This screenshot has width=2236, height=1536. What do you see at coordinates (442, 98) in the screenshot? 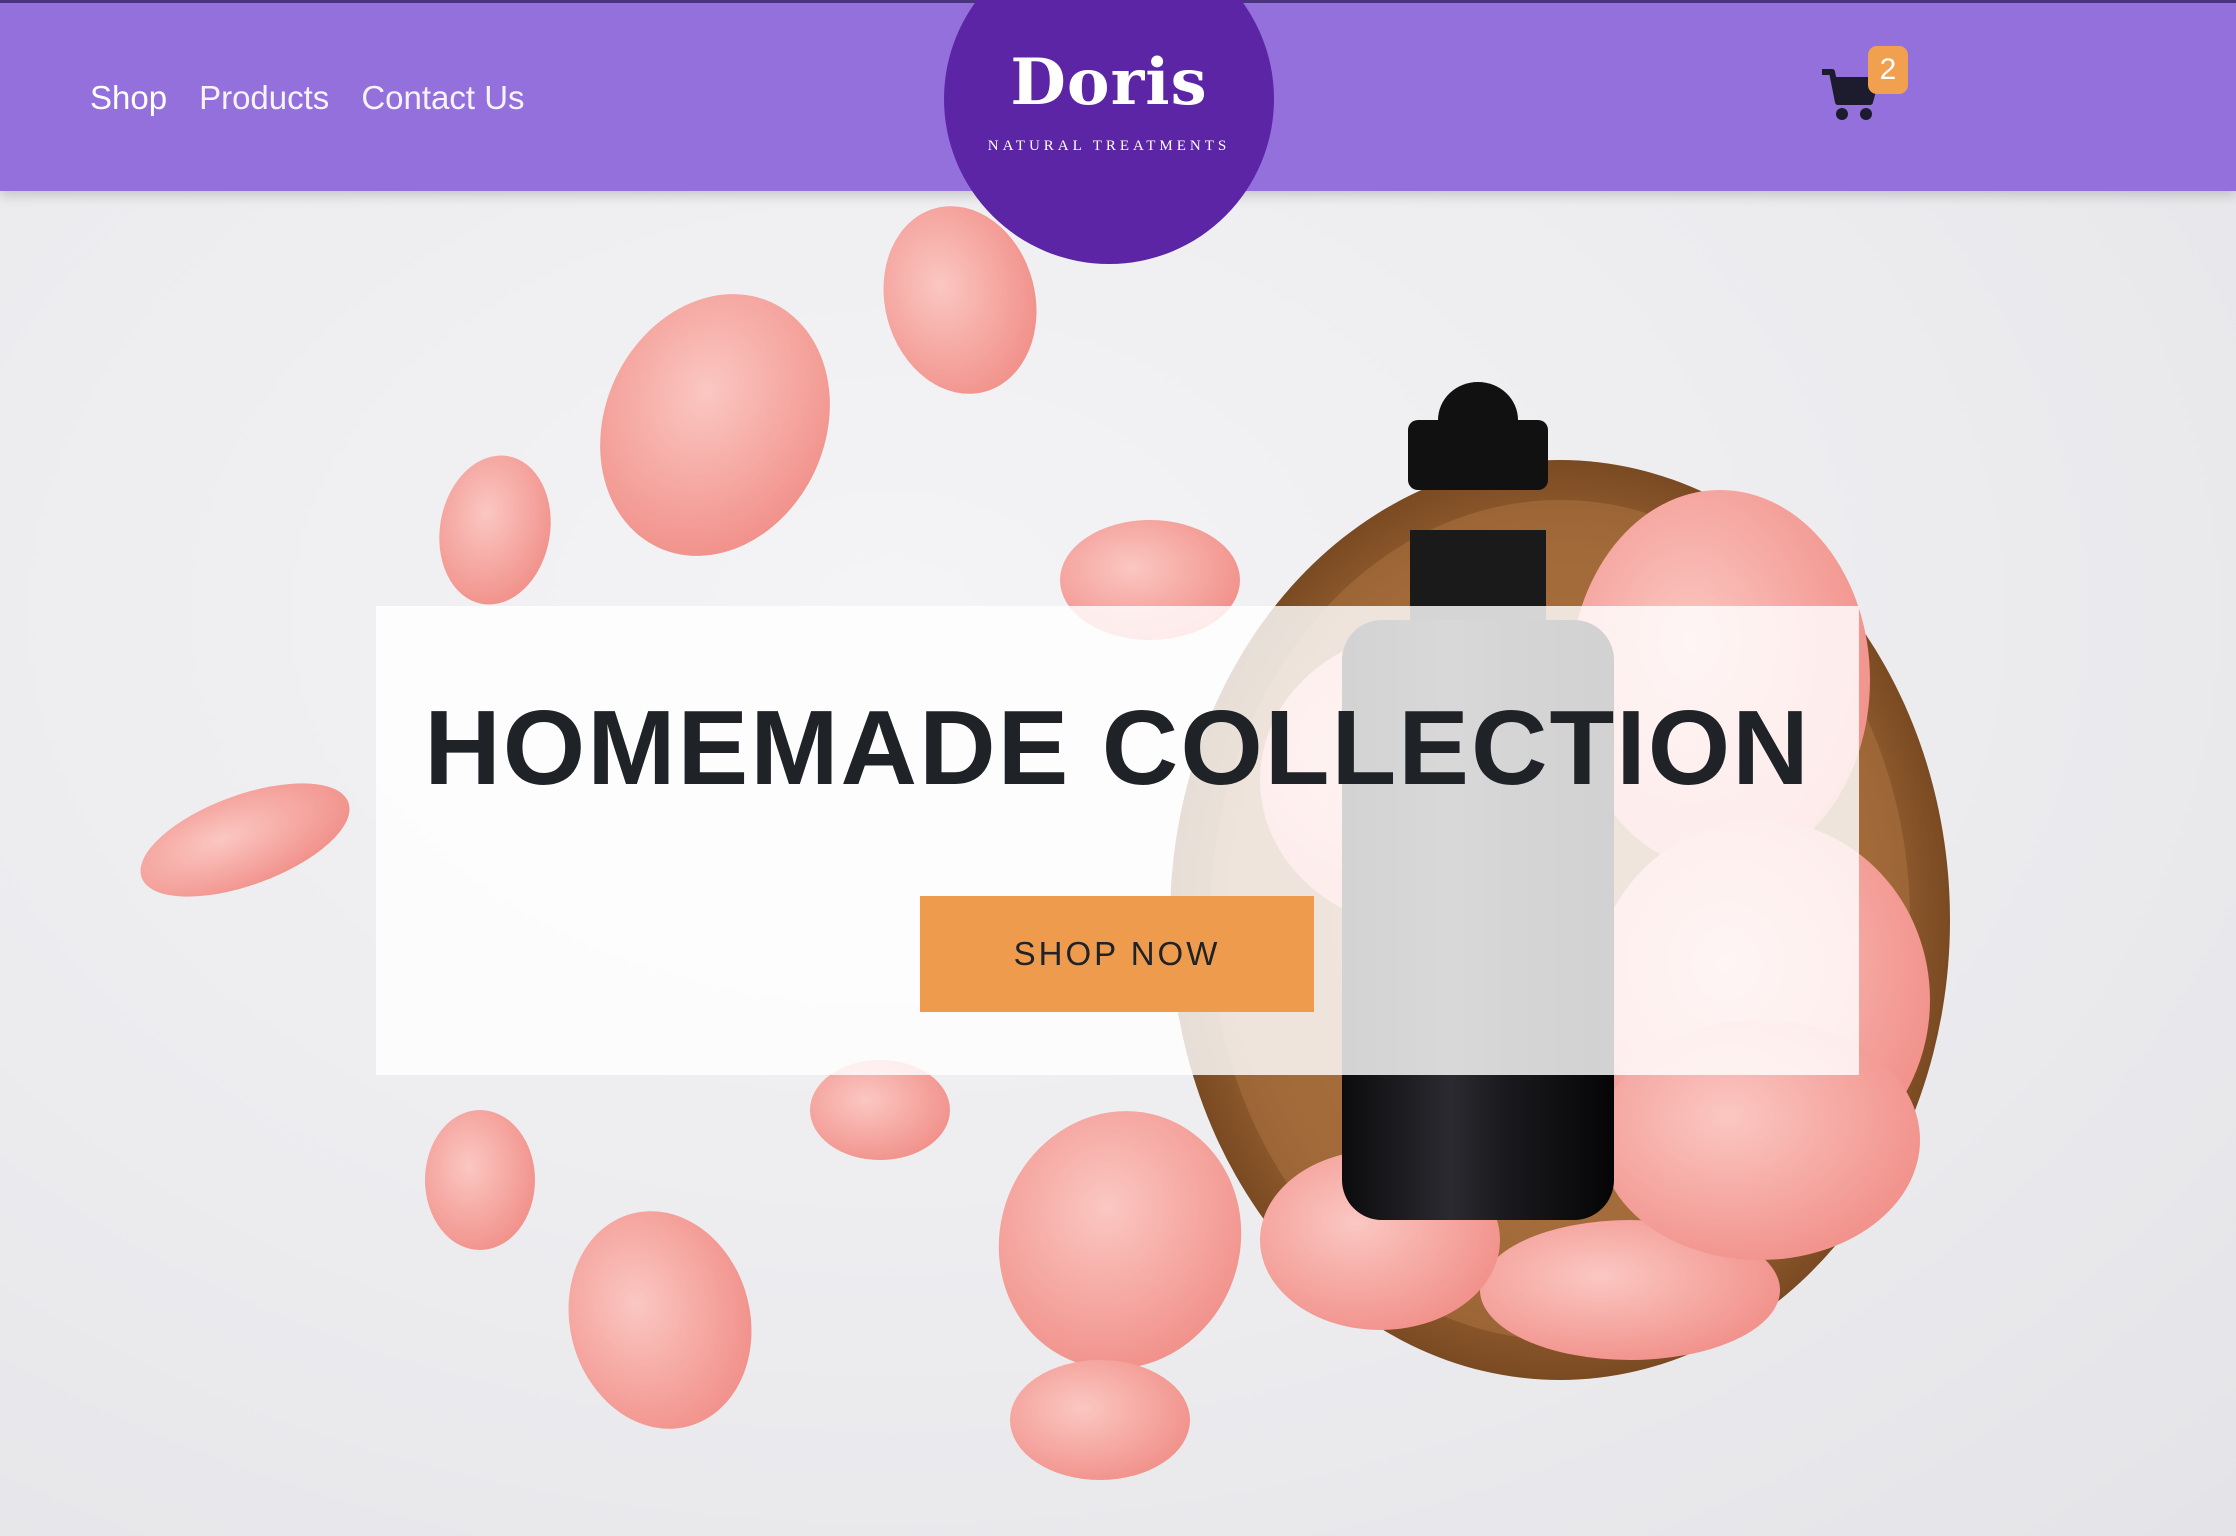
I see `nav-link-contact-us: Contact Us` at bounding box center [442, 98].